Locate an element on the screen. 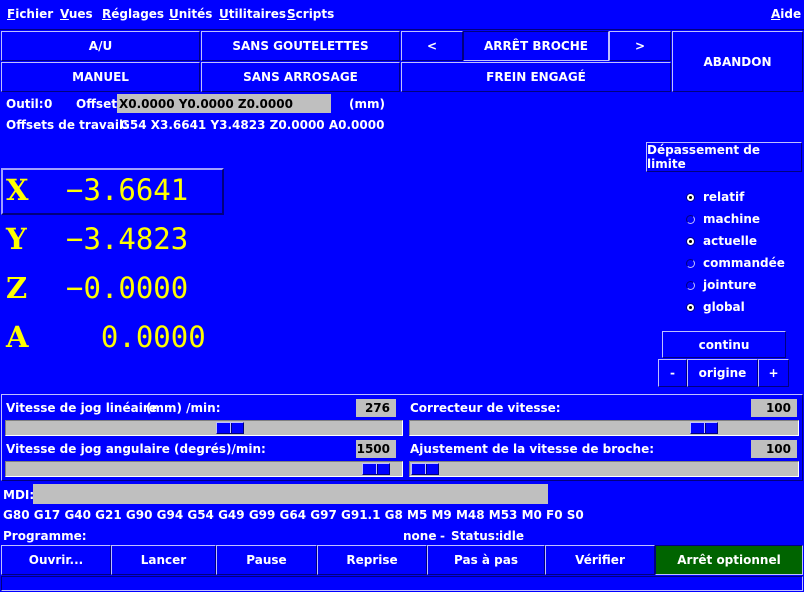 Image resolution: width=804 pixels, height=592 pixels. menu-fichier: Fichier is located at coordinates (30, 14).